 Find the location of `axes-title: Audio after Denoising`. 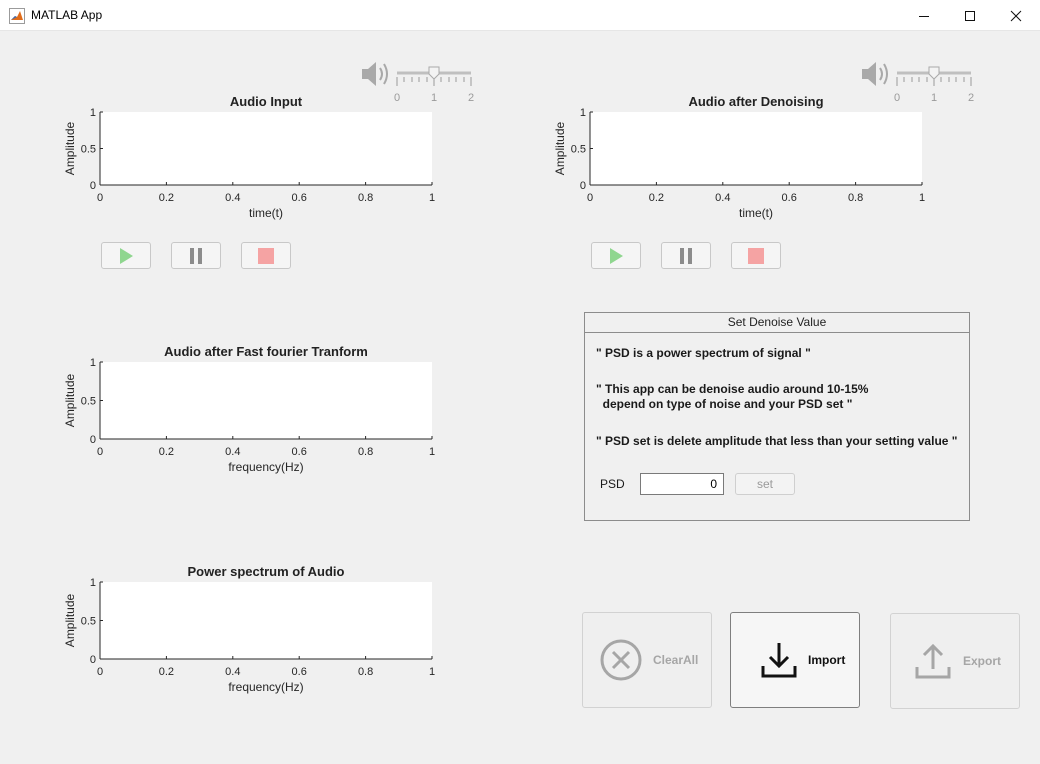

axes-title: Audio after Denoising is located at coordinates (755, 101).